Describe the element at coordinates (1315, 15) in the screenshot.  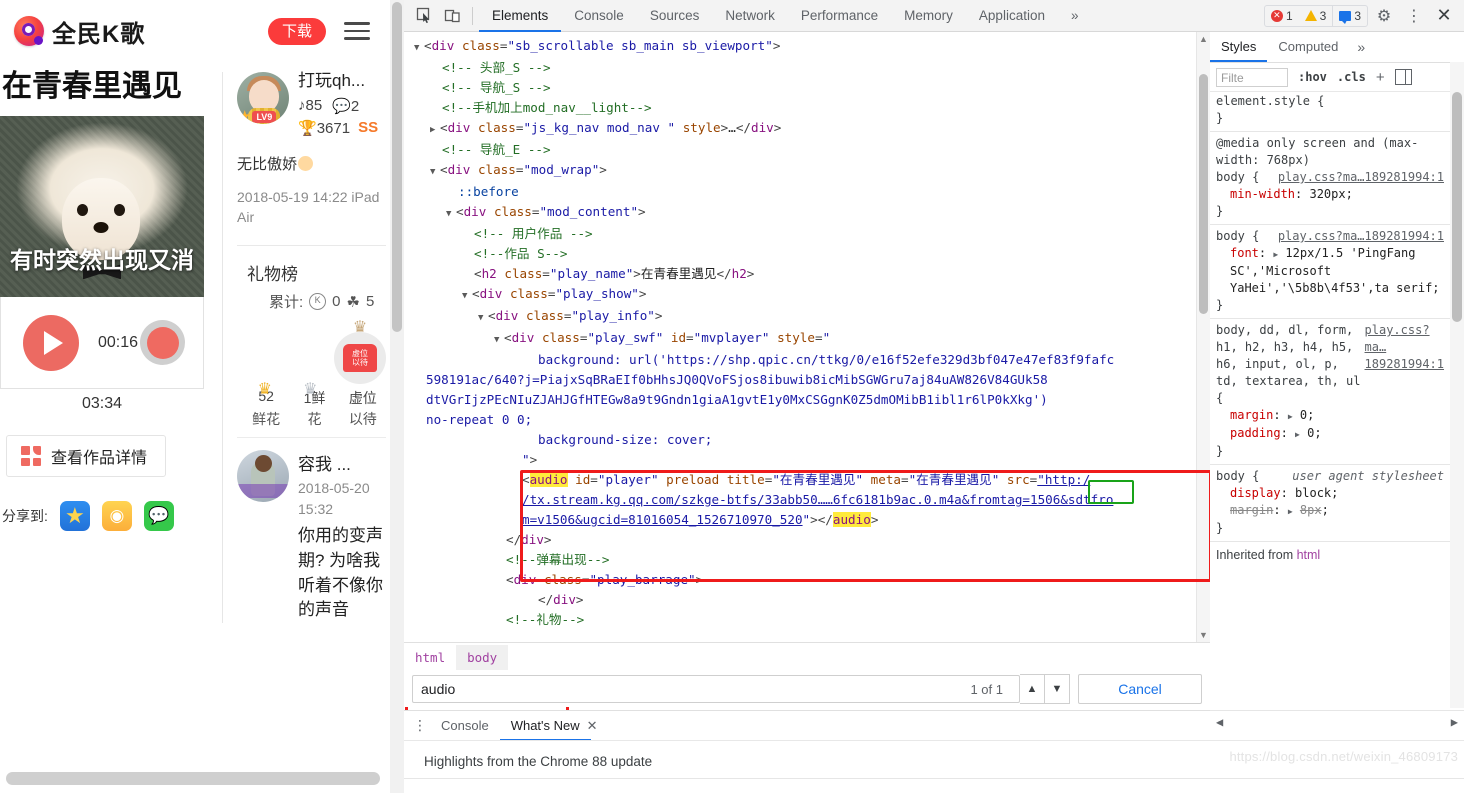
I see `issue-badges: ✕ 1 3 3` at that location.